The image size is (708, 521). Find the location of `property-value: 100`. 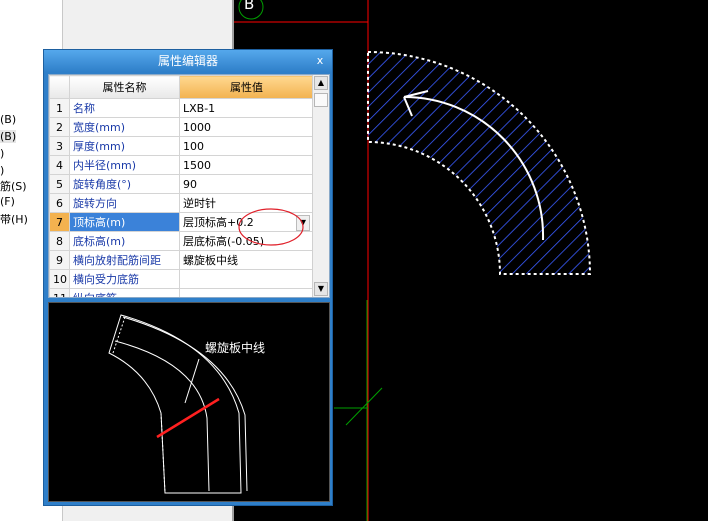

property-value: 100 is located at coordinates (246, 146).